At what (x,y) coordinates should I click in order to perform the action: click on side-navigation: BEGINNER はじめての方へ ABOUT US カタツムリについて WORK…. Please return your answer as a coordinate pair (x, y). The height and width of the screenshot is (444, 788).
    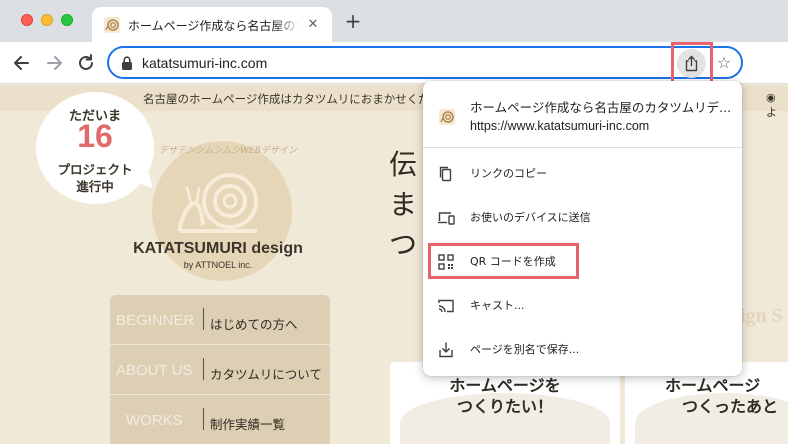
    Looking at the image, I should click on (220, 369).